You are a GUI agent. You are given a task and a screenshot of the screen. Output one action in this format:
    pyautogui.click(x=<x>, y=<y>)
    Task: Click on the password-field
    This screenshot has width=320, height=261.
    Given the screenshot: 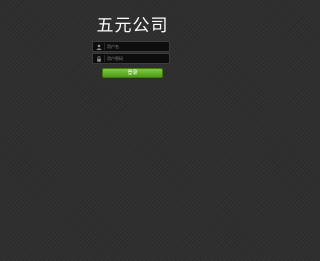 What is the action you would take?
    pyautogui.click(x=131, y=58)
    